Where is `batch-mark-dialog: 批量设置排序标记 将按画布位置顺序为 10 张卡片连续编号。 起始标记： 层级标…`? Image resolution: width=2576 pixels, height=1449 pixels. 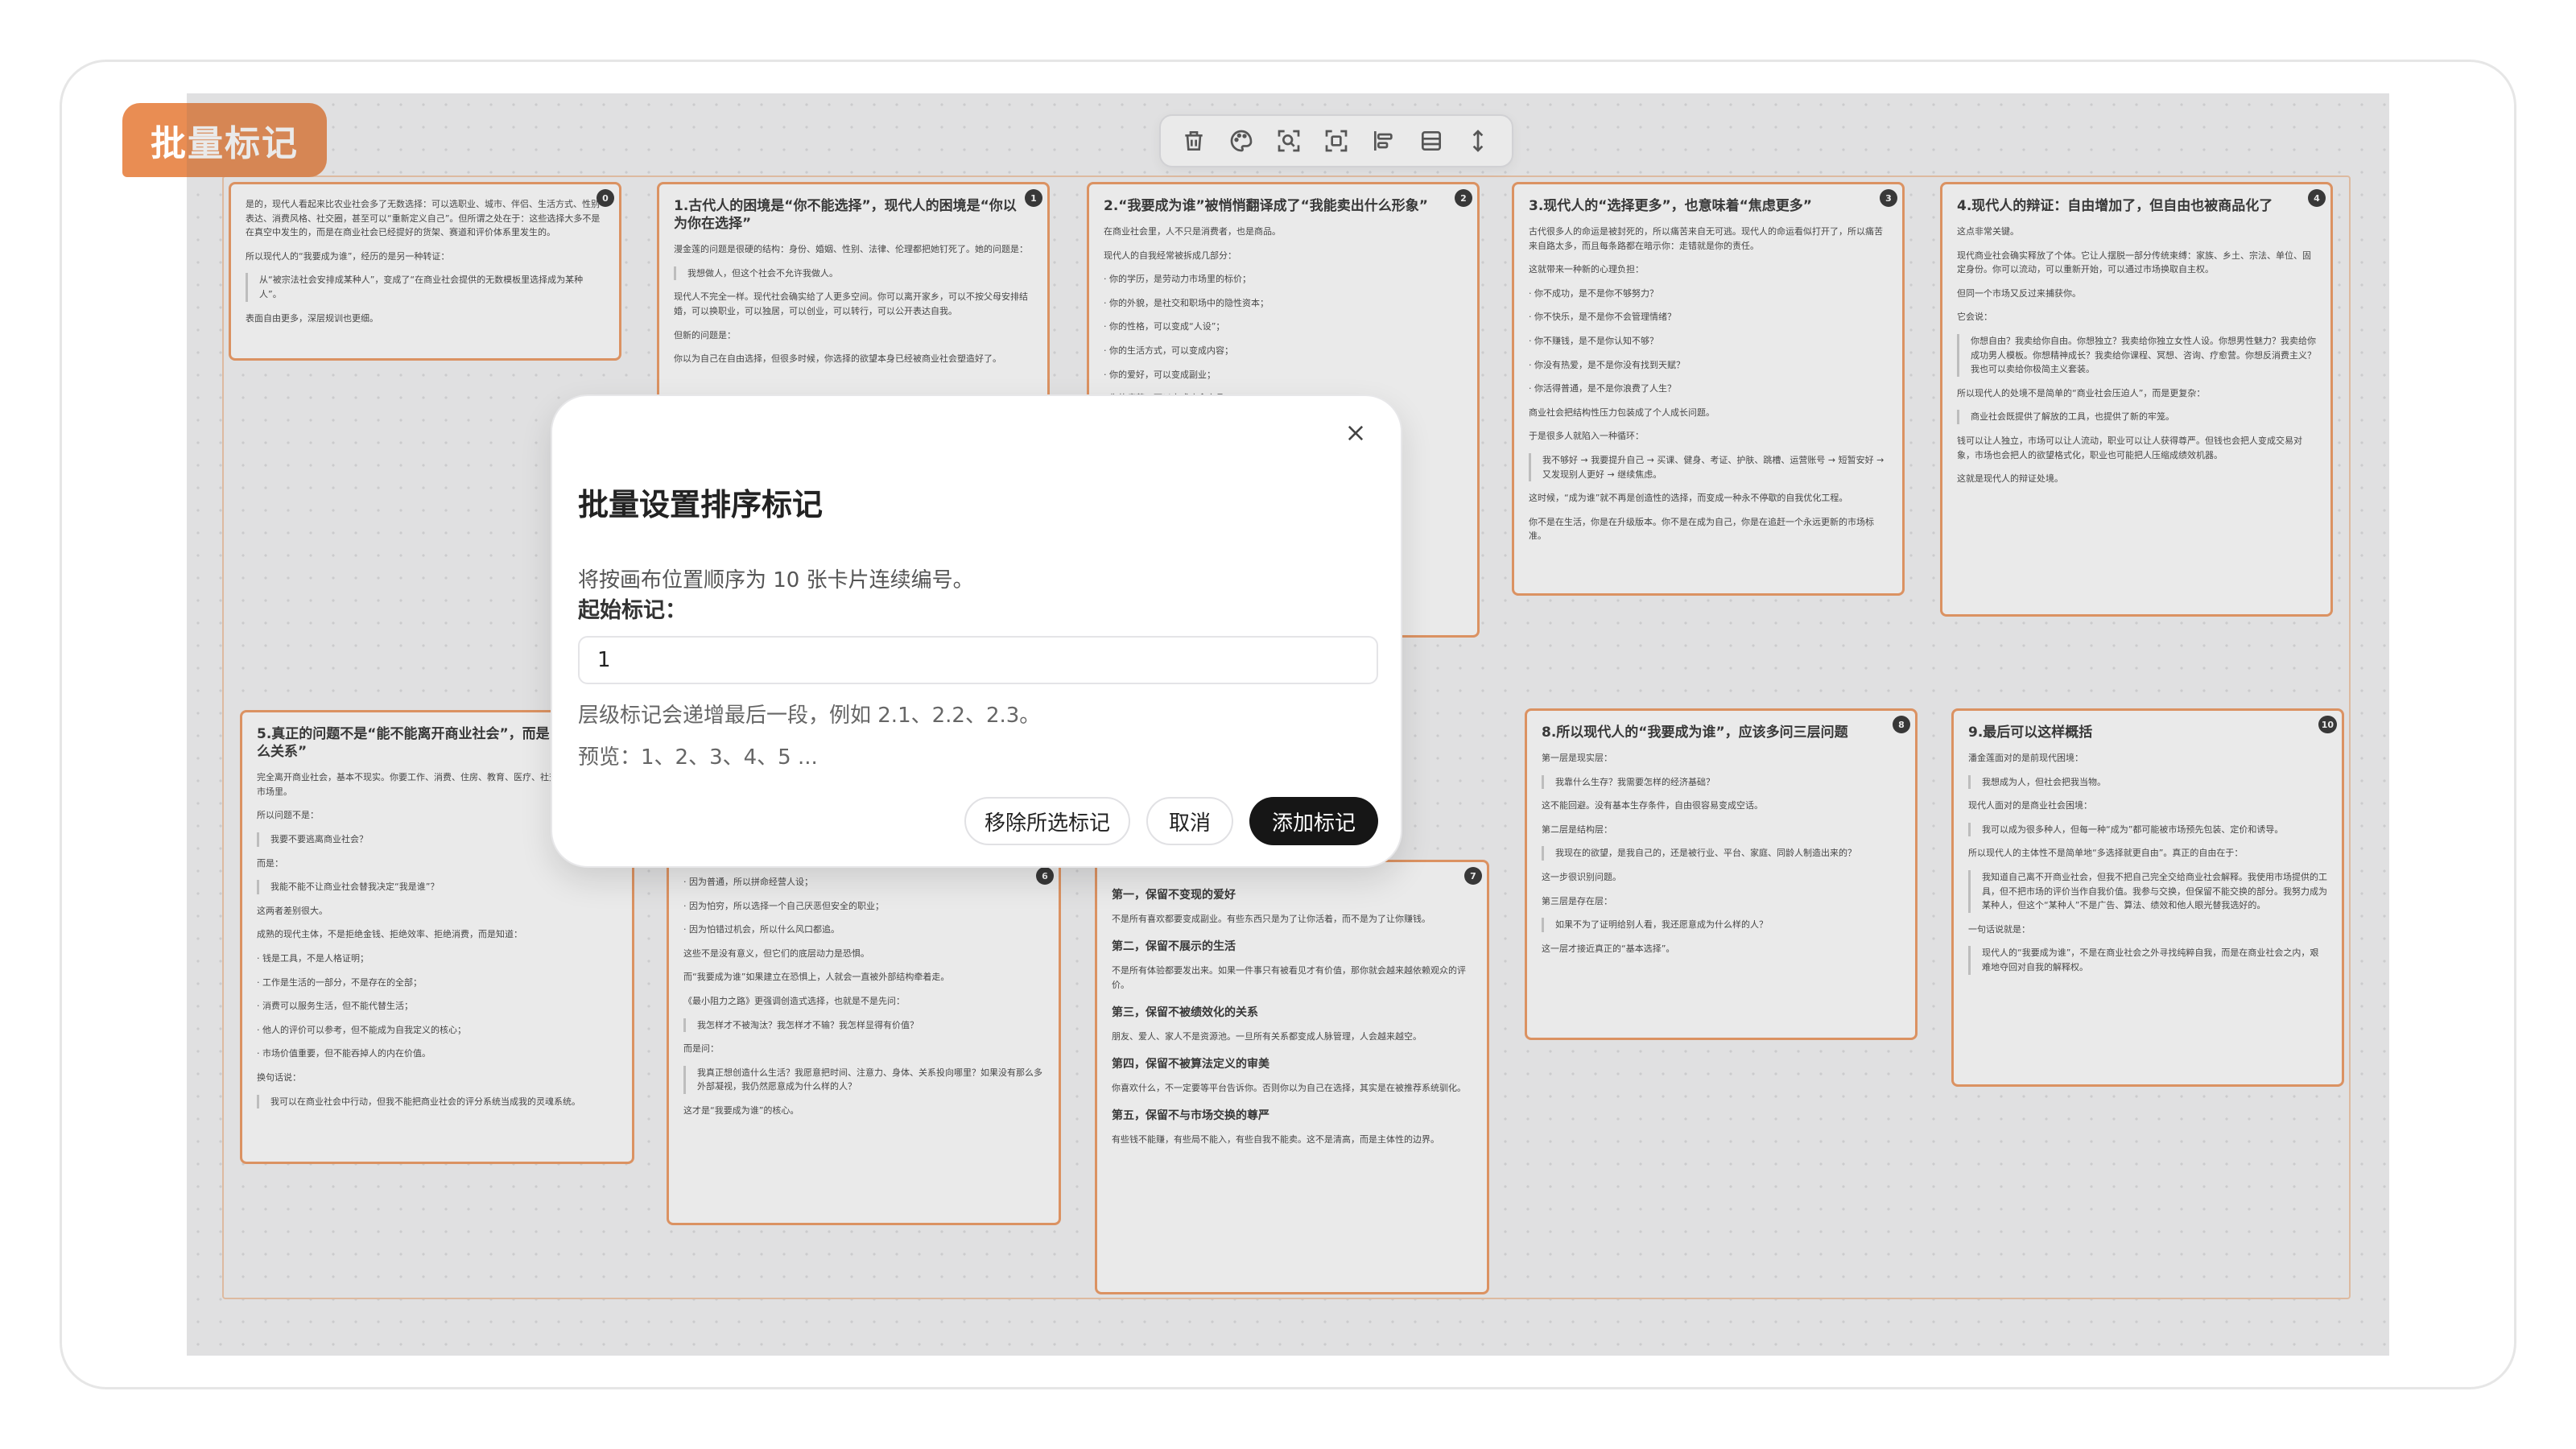
batch-mark-dialog: 批量设置排序标记 将按画布位置顺序为 10 张卡片连续编号。 起始标记： 层级标… is located at coordinates (976, 631).